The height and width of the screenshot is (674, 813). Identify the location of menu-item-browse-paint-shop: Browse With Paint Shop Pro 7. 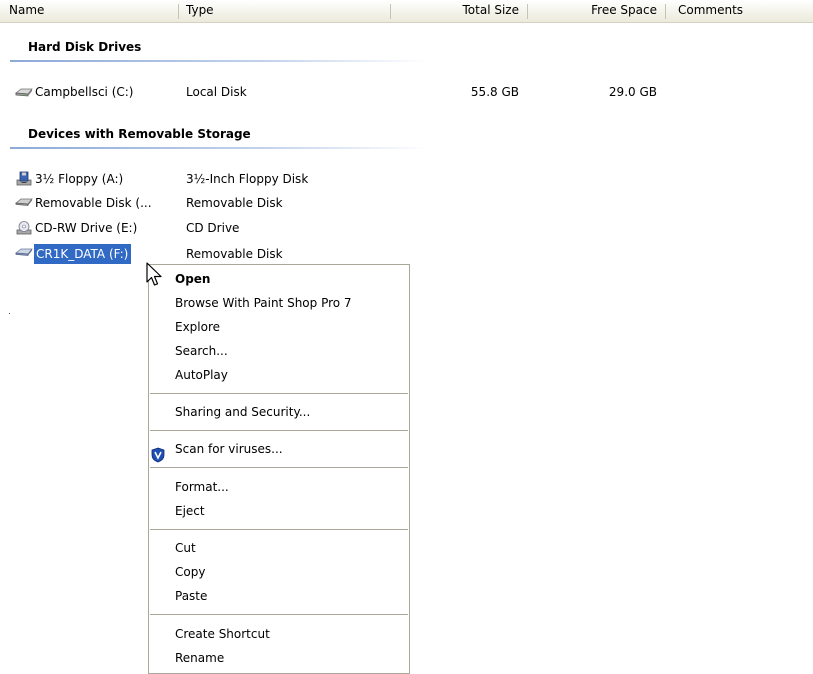
(263, 303).